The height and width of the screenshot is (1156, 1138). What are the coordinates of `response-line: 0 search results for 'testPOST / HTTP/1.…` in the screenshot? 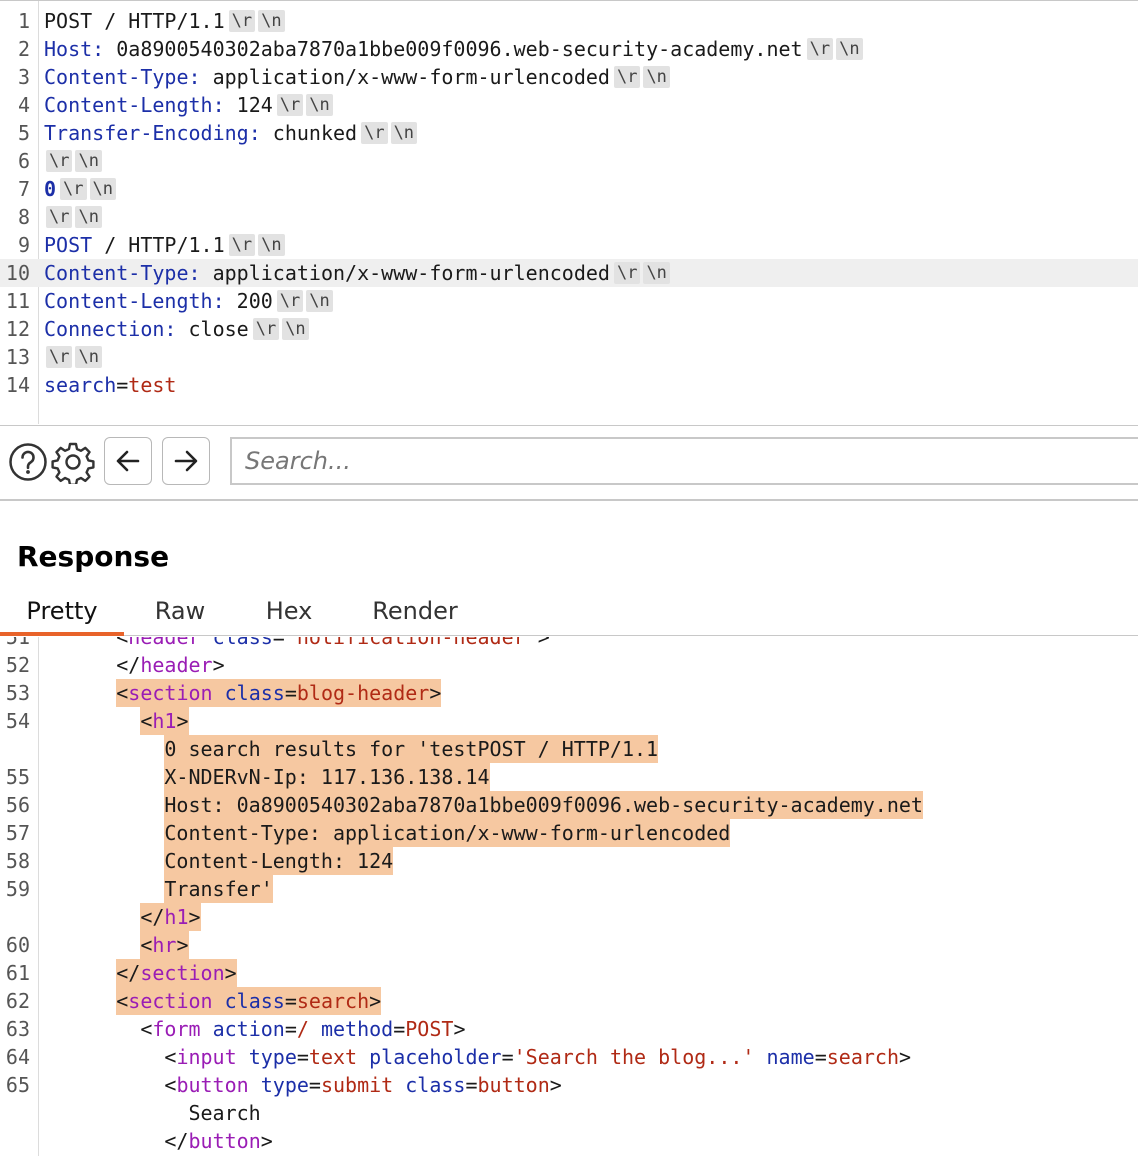 It's located at (569, 749).